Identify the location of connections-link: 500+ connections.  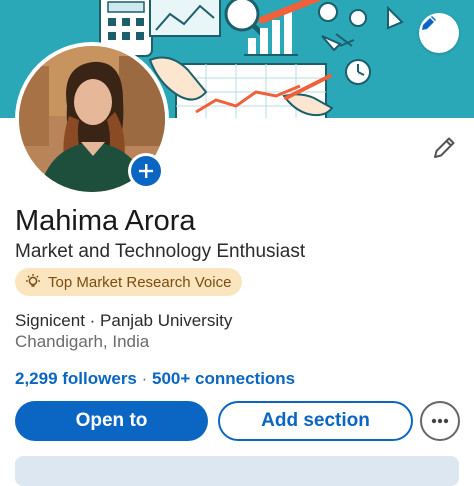
(223, 378).